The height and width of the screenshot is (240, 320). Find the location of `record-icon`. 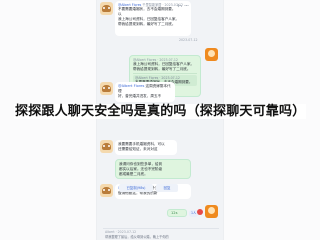

record-icon is located at coordinates (200, 212).